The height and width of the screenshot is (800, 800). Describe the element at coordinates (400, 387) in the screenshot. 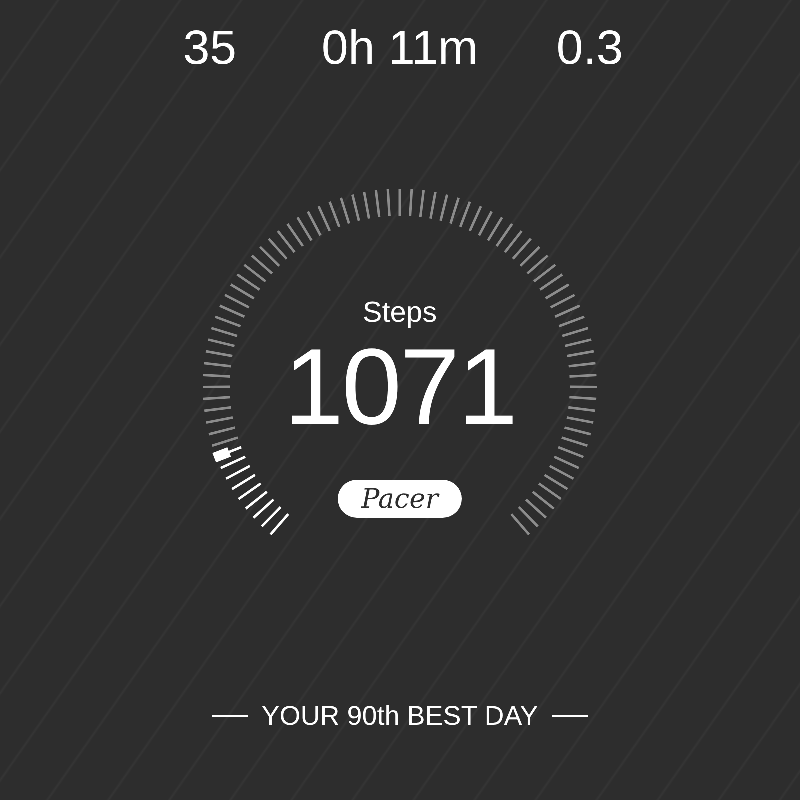

I see `steps-count: 1071` at that location.